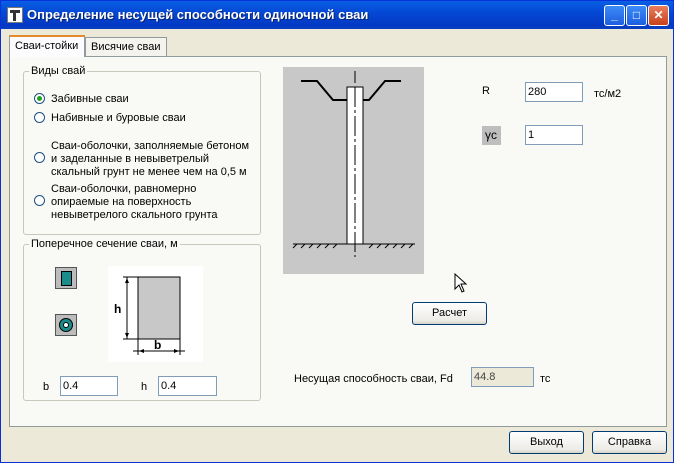 The image size is (674, 463). Describe the element at coordinates (130, 159) in the screenshot. I see `radio-label-line: и заделанные в невыветрелый` at that location.